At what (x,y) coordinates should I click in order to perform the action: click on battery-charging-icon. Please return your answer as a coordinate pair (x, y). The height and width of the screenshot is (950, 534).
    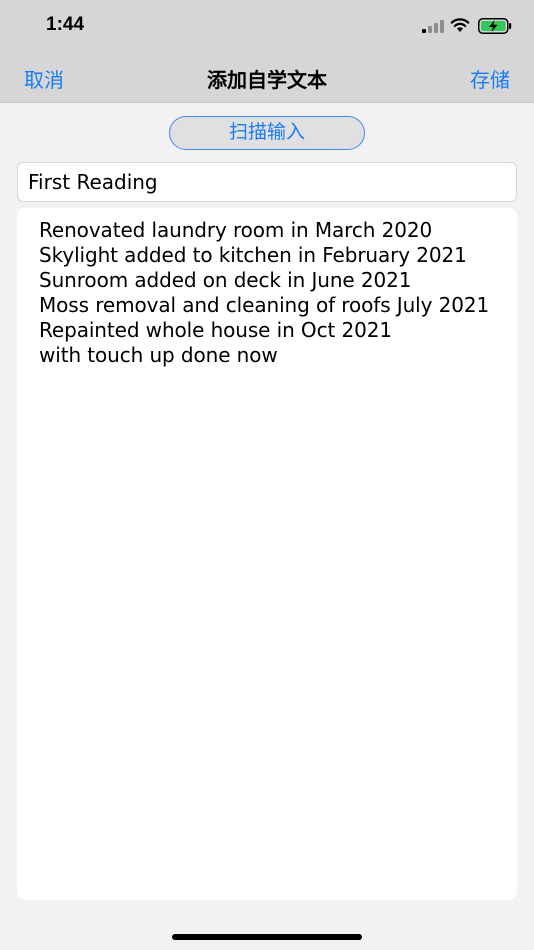
    Looking at the image, I should click on (495, 26).